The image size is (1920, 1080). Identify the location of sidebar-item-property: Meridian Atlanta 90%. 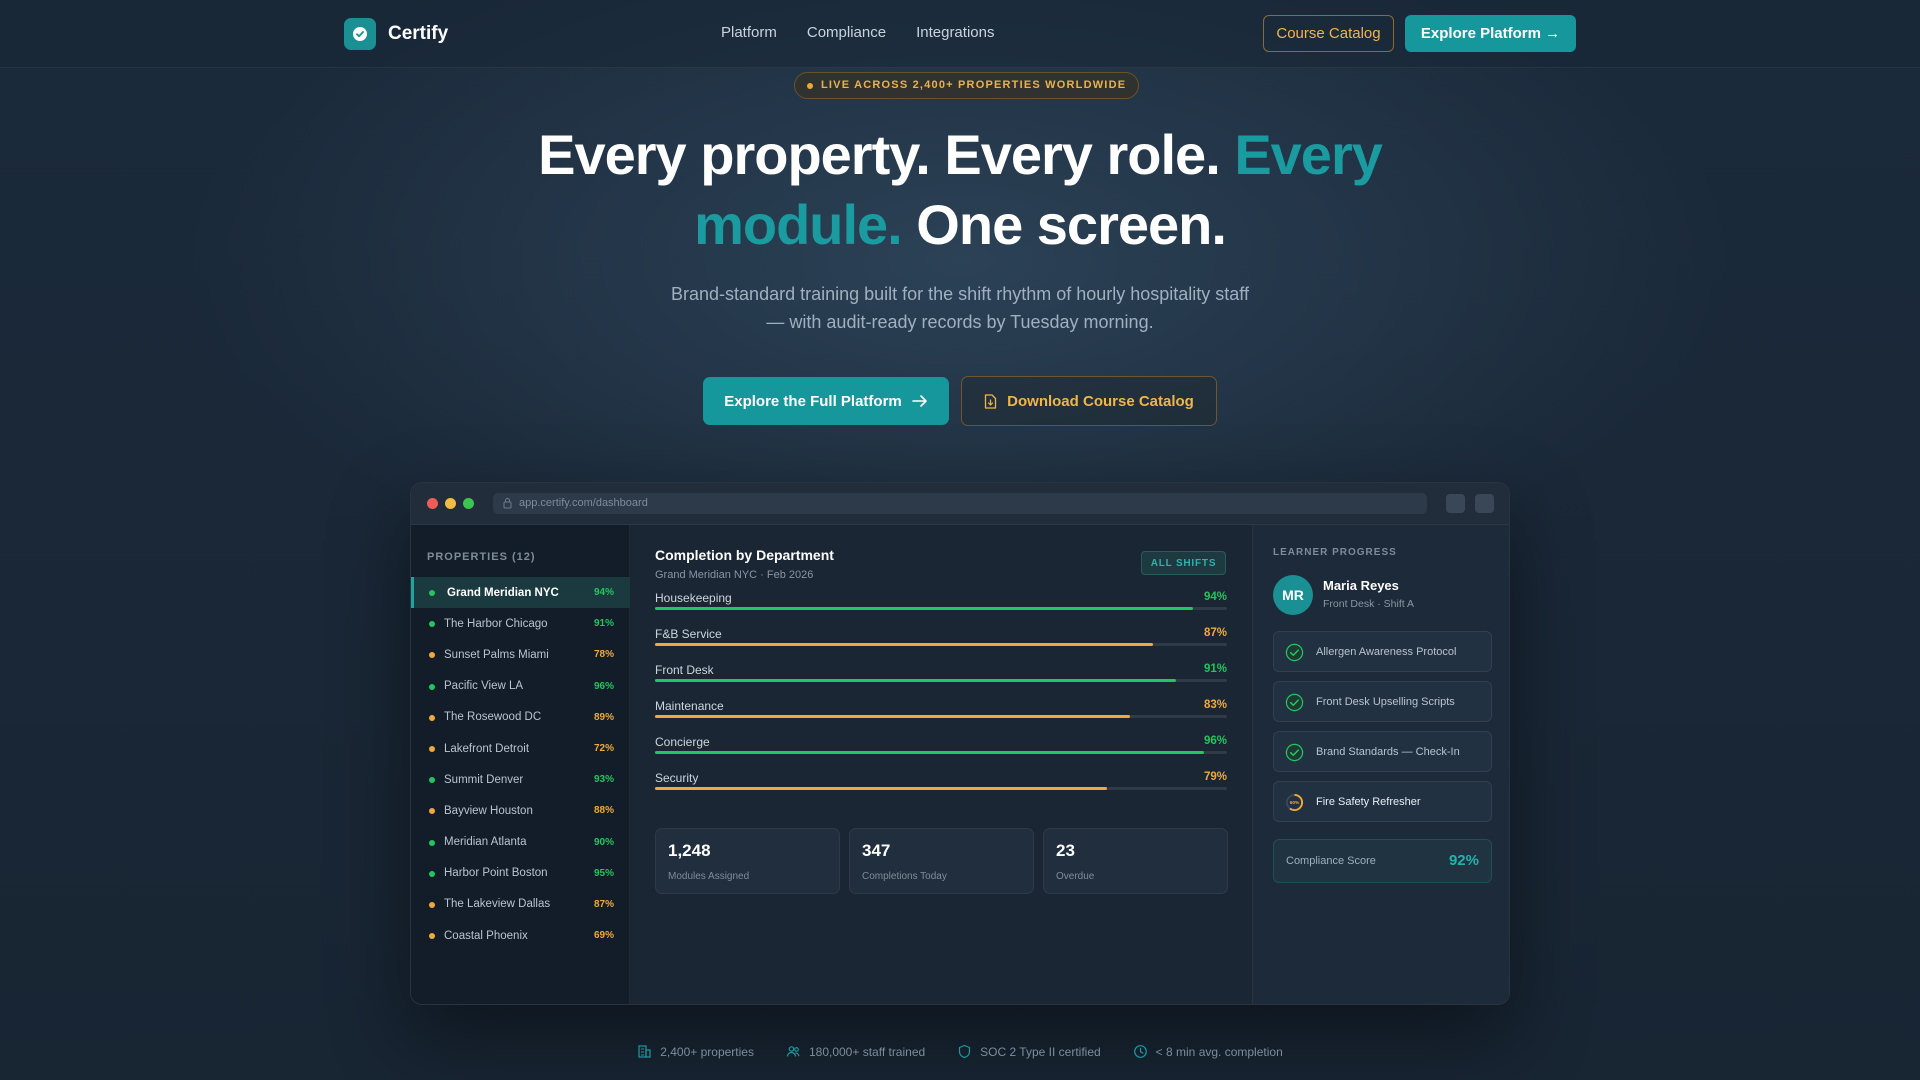
(520, 842).